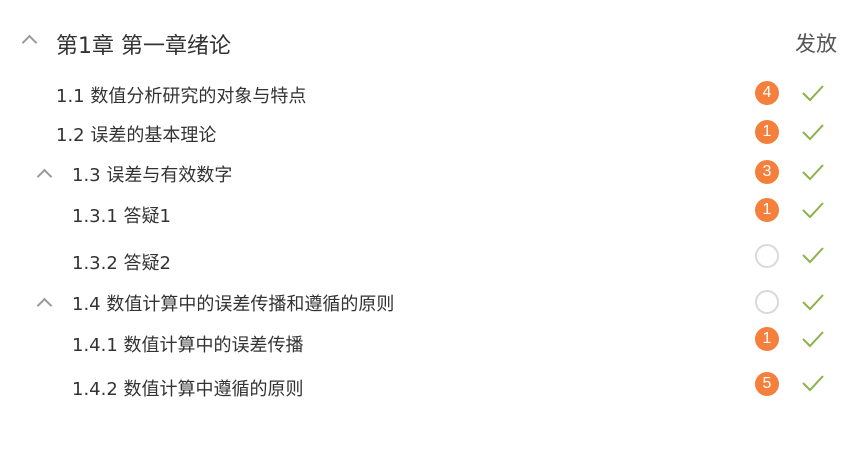 Image resolution: width=849 pixels, height=458 pixels. What do you see at coordinates (143, 46) in the screenshot?
I see `chapter-title: 第1章 第一章绪论` at bounding box center [143, 46].